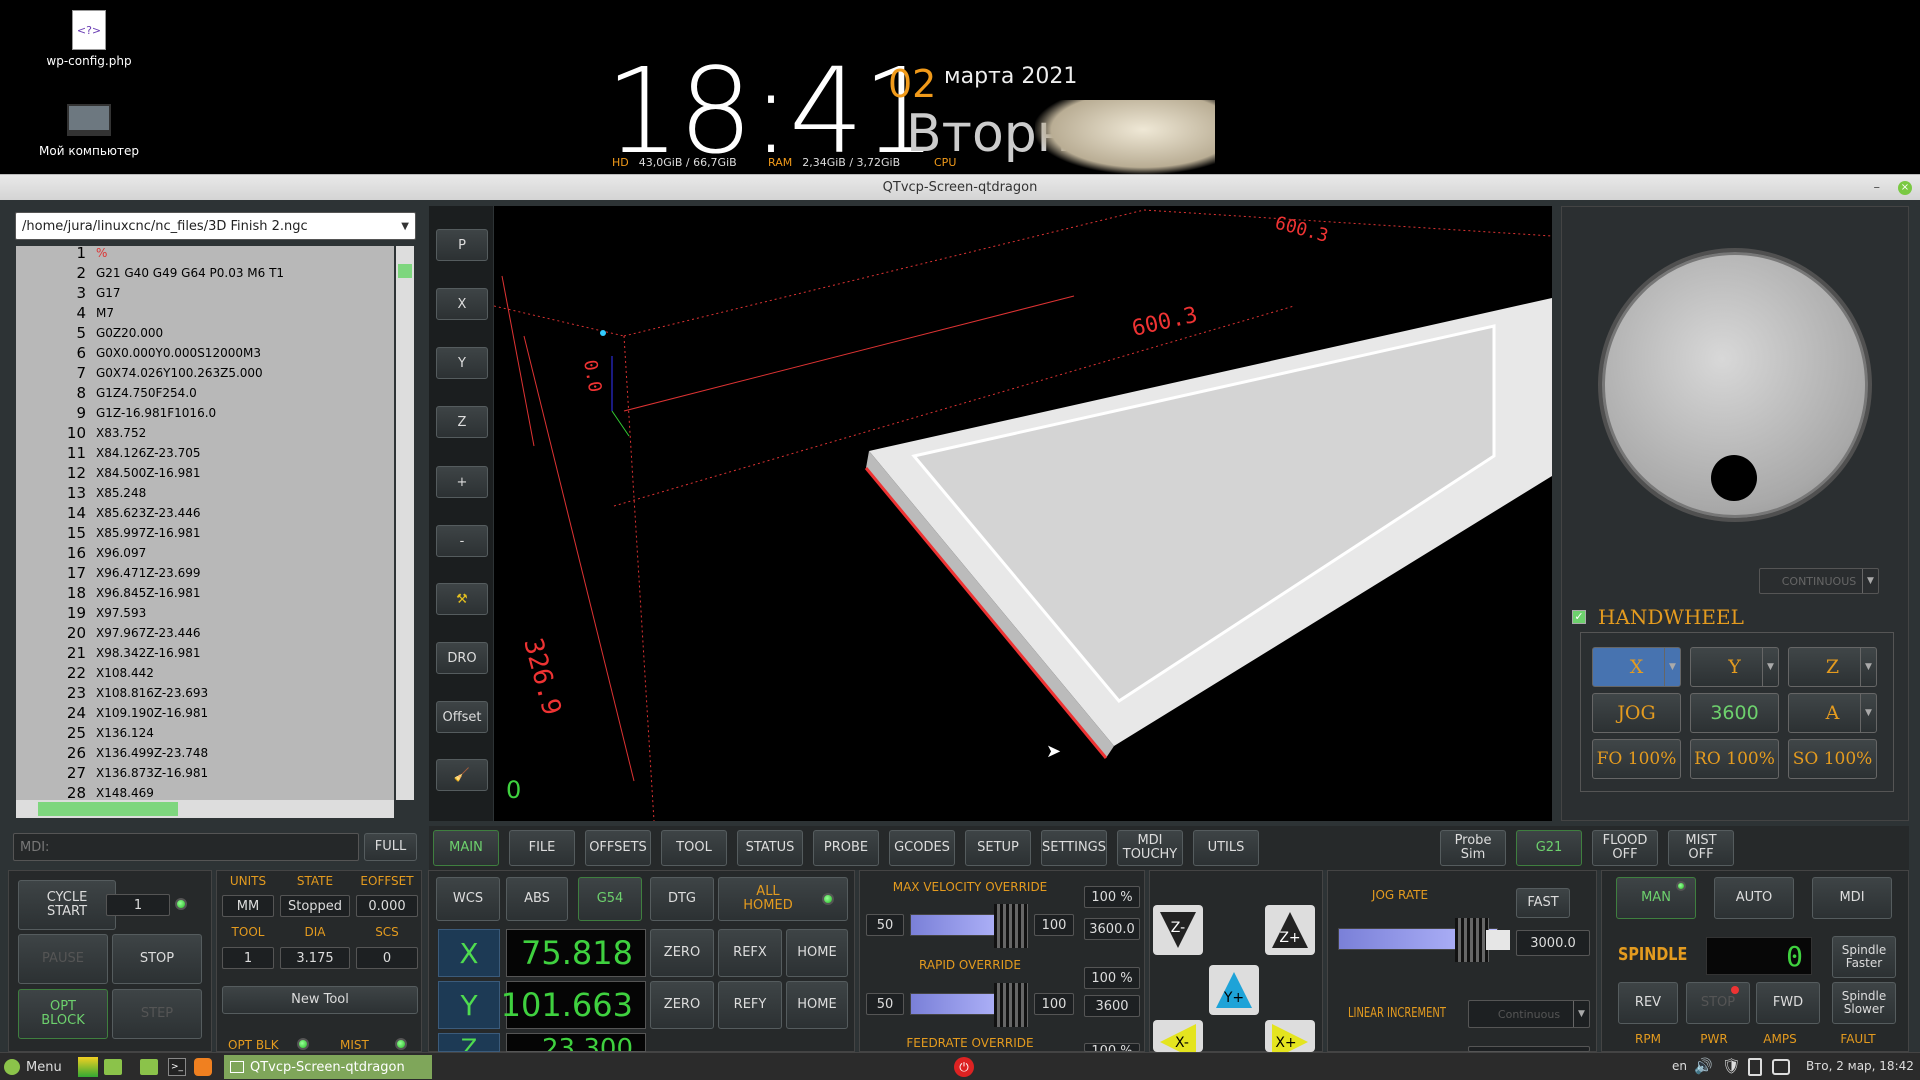 This screenshot has width=1920, height=1080. I want to click on scrollbar-thumb, so click(108, 809).